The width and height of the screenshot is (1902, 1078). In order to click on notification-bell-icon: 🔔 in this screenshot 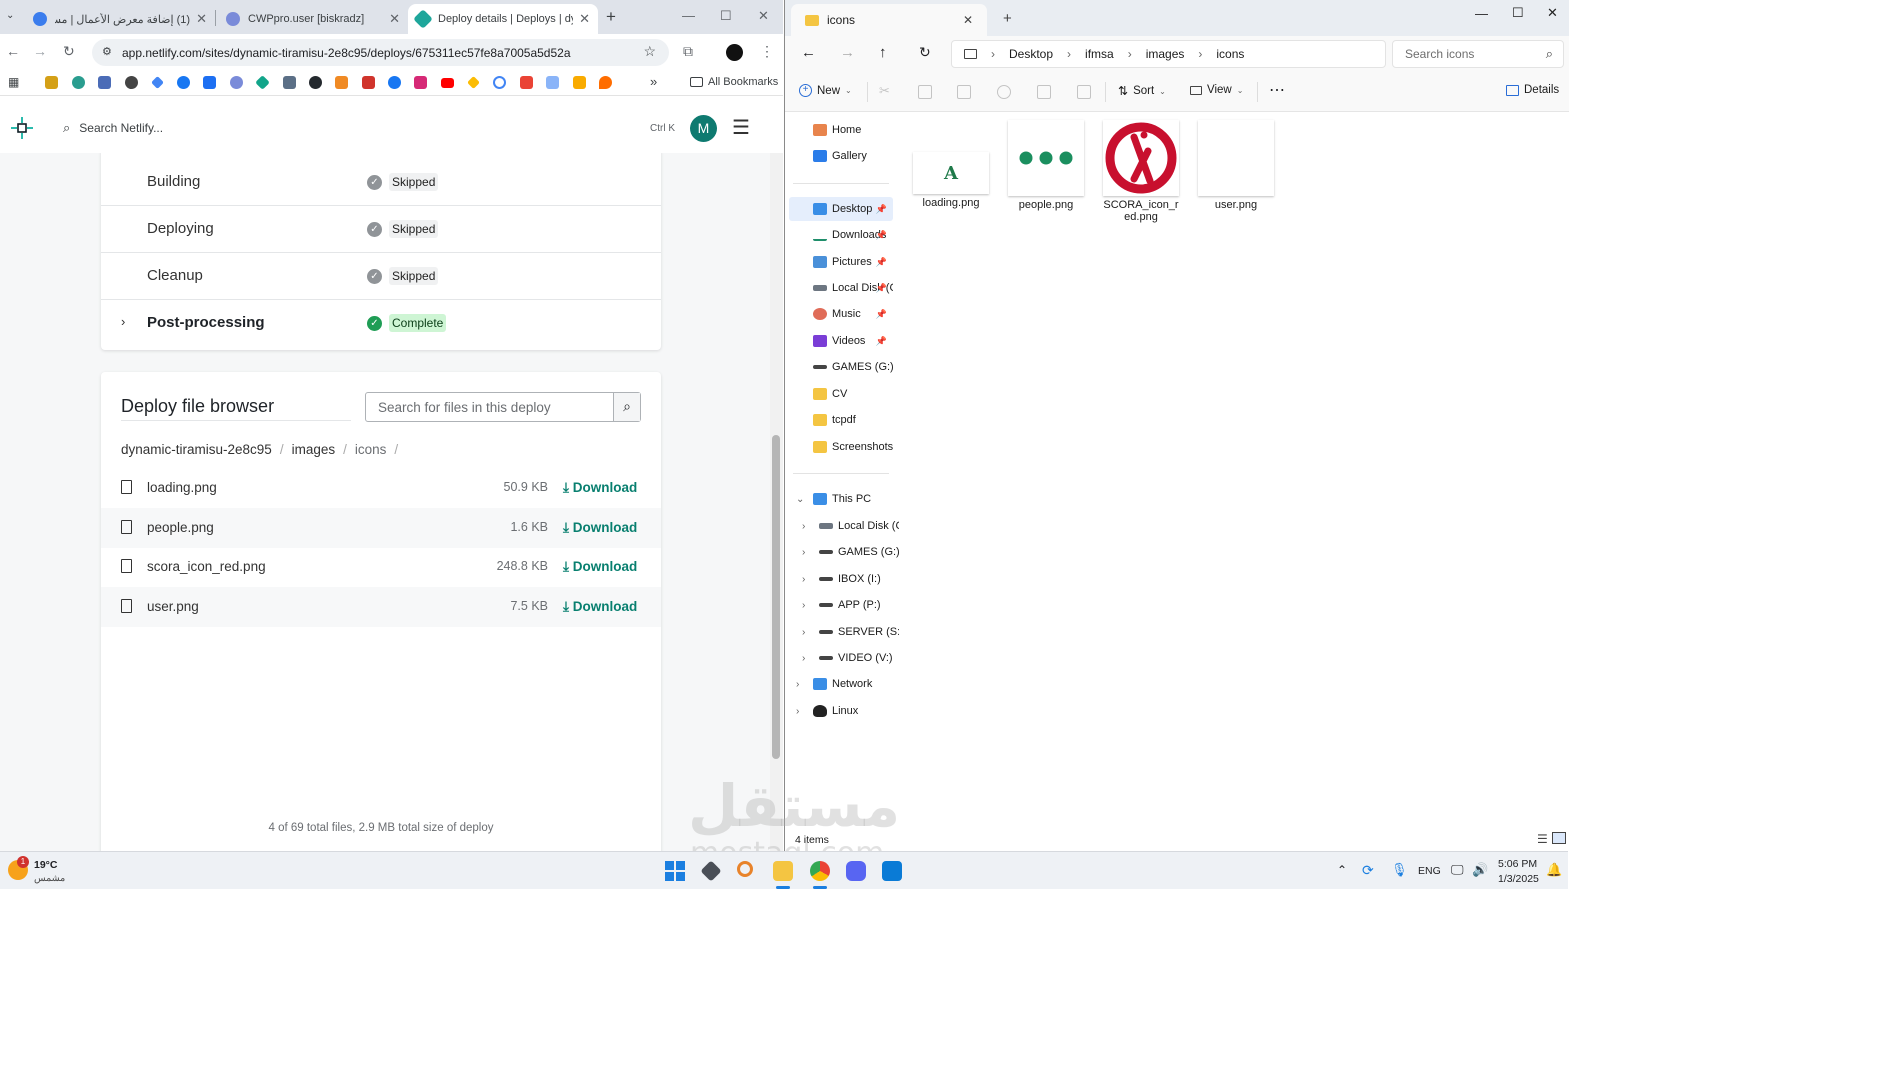, I will do `click(1554, 870)`.